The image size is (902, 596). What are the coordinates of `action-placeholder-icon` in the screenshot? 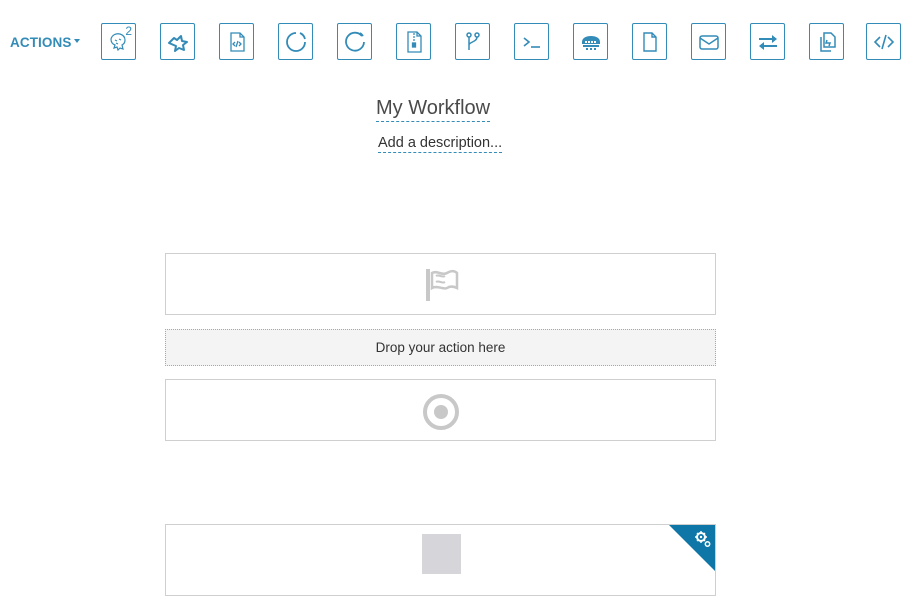 It's located at (441, 554).